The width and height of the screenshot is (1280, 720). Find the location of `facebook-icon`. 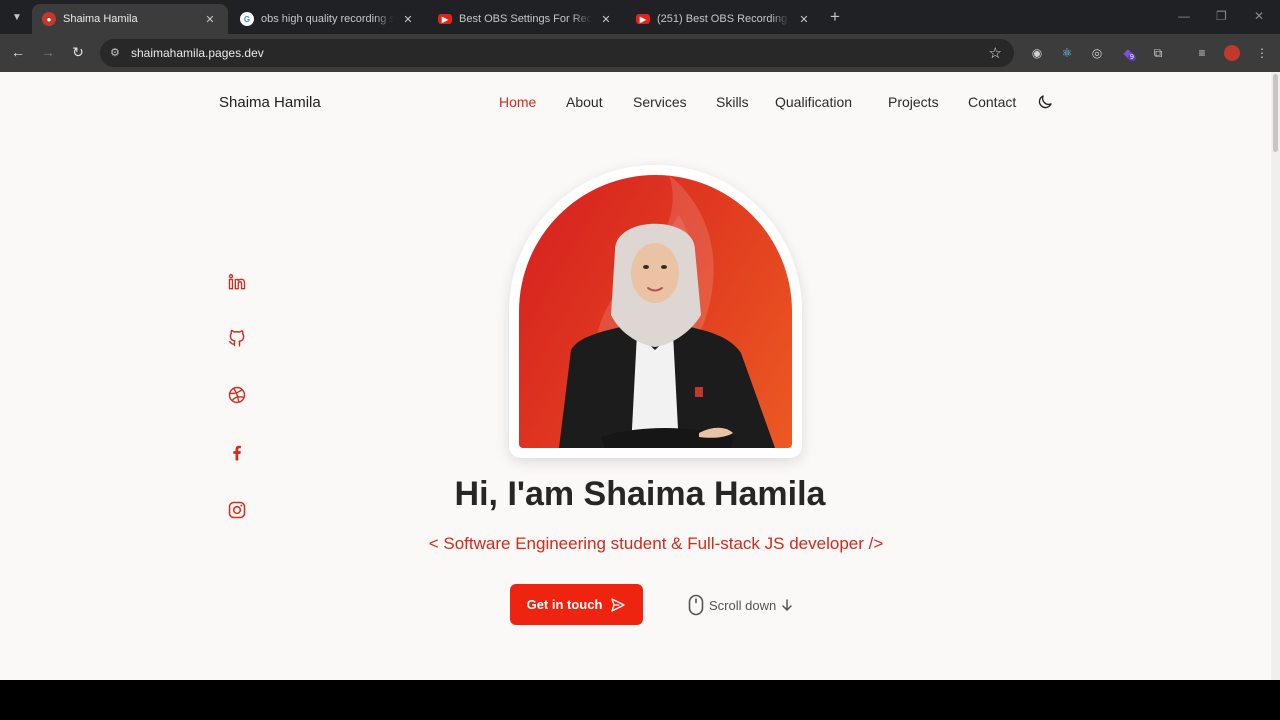

facebook-icon is located at coordinates (237, 453).